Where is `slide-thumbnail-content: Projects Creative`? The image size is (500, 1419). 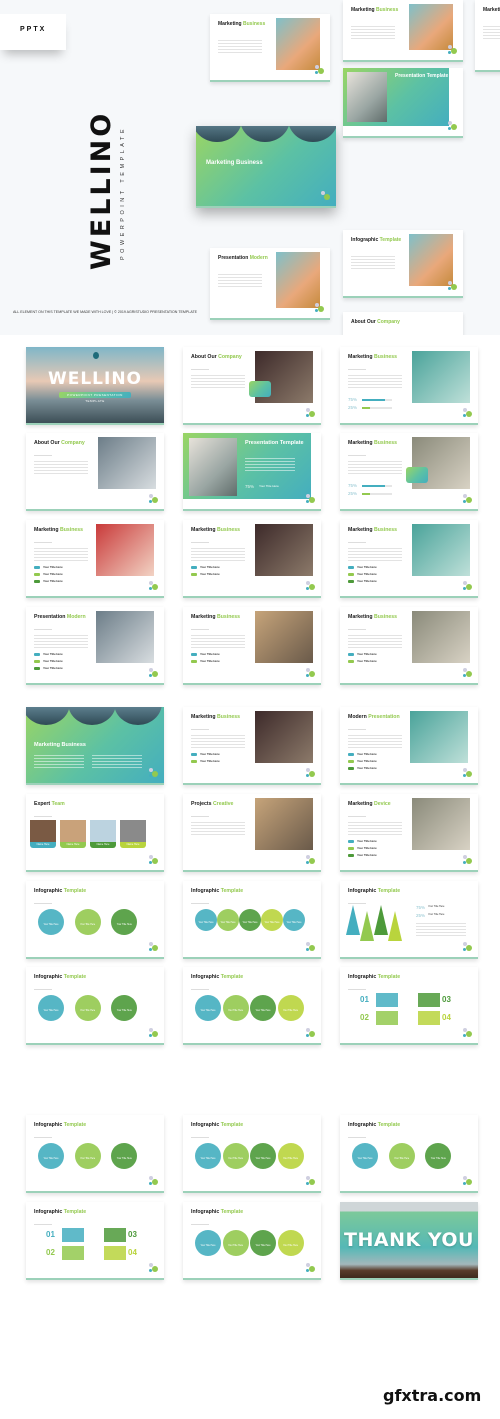
slide-thumbnail-content: Projects Creative is located at coordinates (252, 833).